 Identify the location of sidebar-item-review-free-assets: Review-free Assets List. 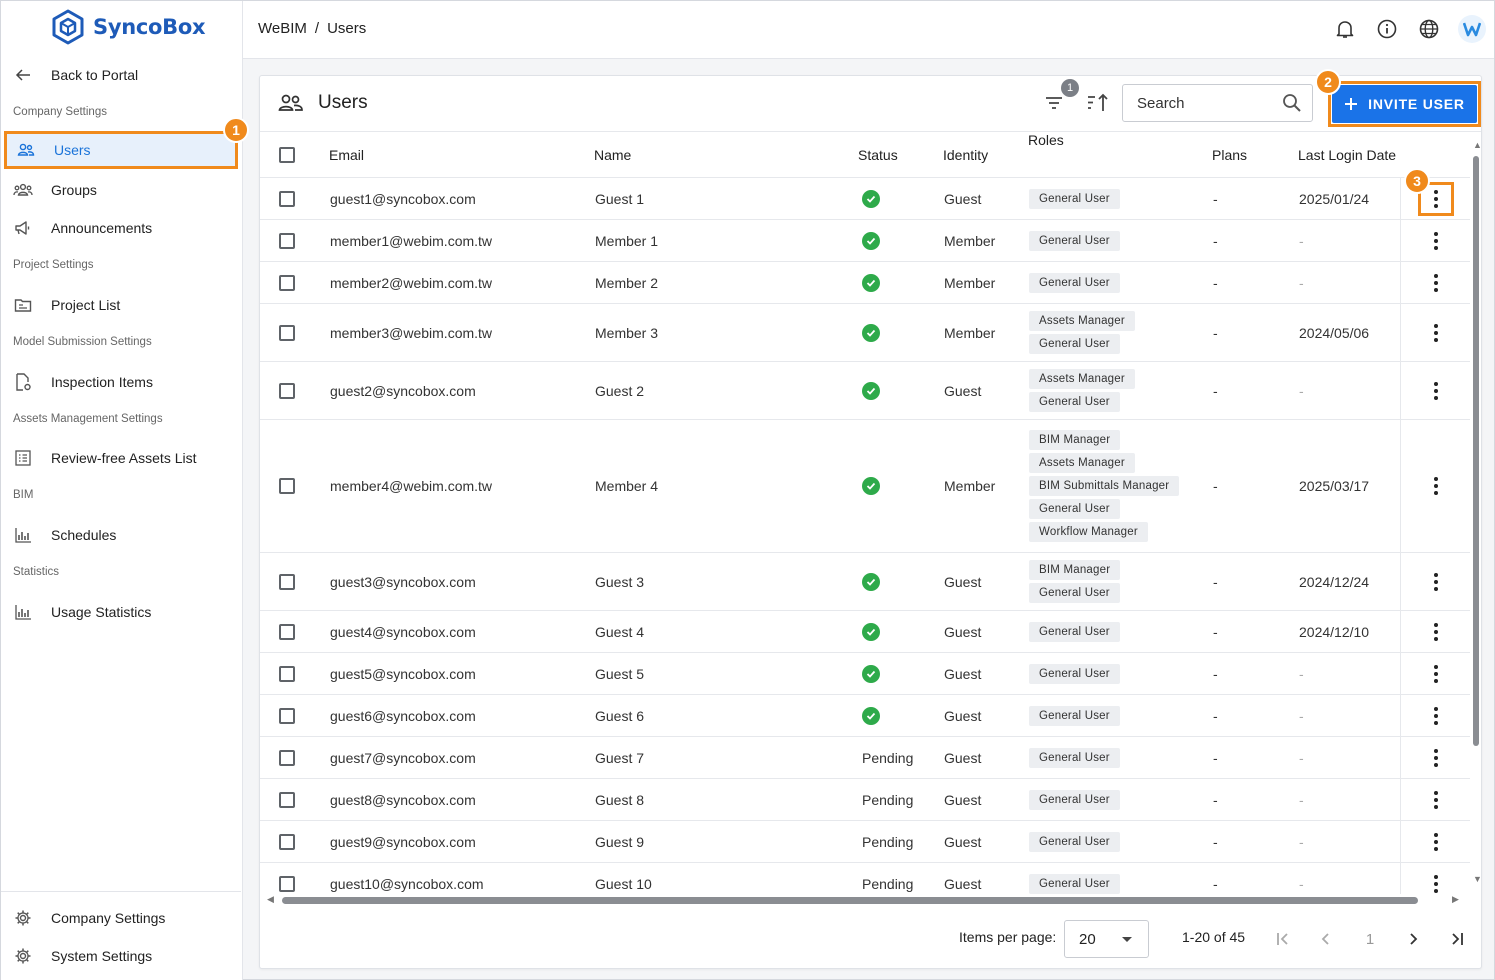
(121, 458).